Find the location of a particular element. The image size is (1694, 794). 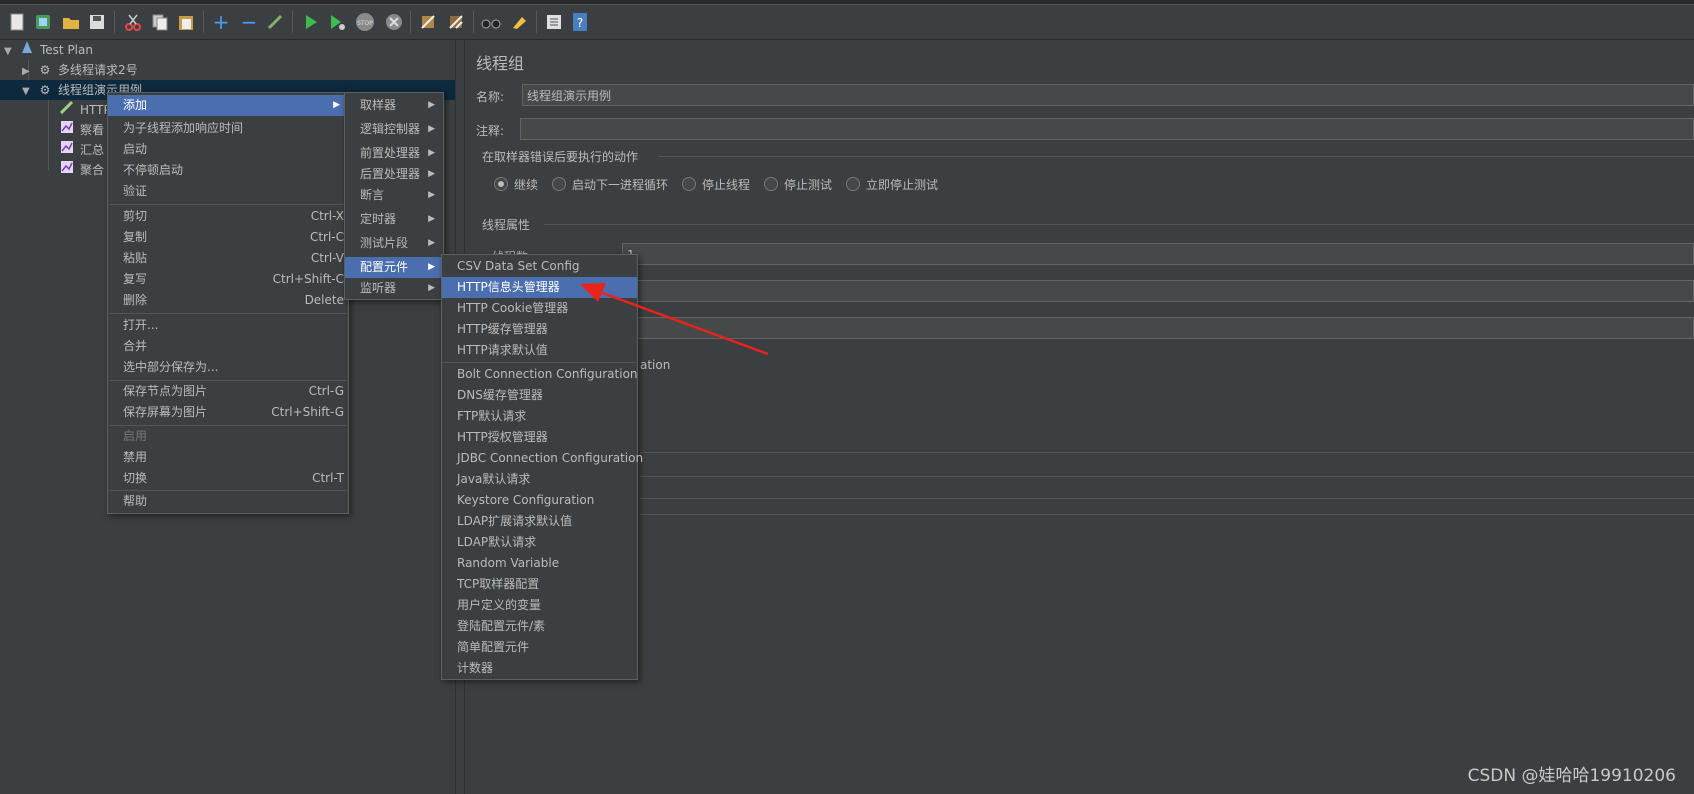

annotation-arrow-line is located at coordinates (684, 323).